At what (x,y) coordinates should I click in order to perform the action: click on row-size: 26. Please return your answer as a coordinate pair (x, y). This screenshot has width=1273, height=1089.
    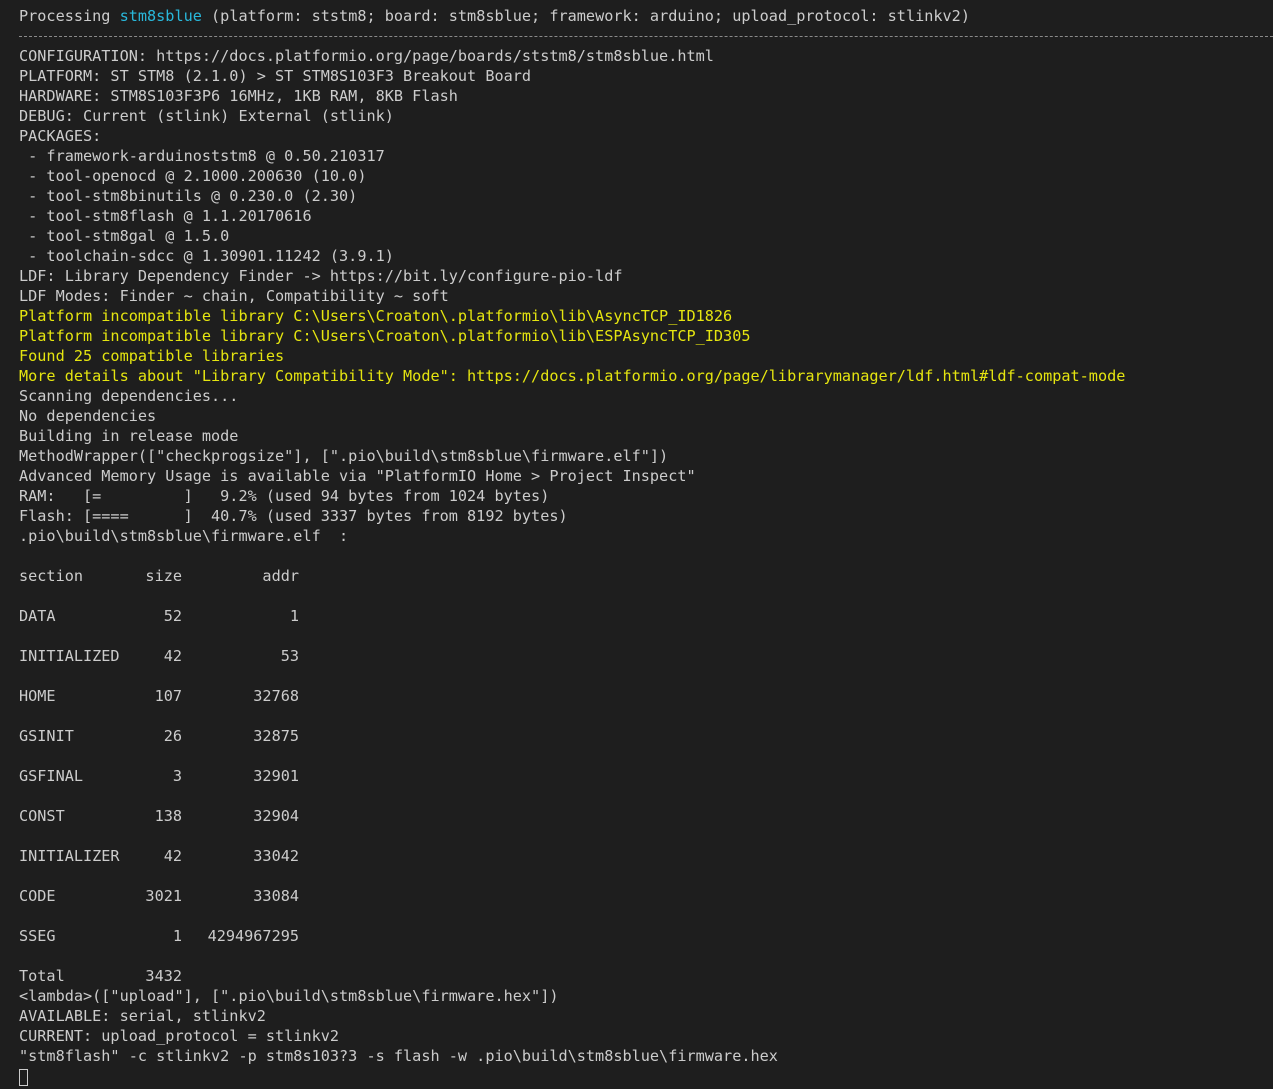
    Looking at the image, I should click on (172, 736).